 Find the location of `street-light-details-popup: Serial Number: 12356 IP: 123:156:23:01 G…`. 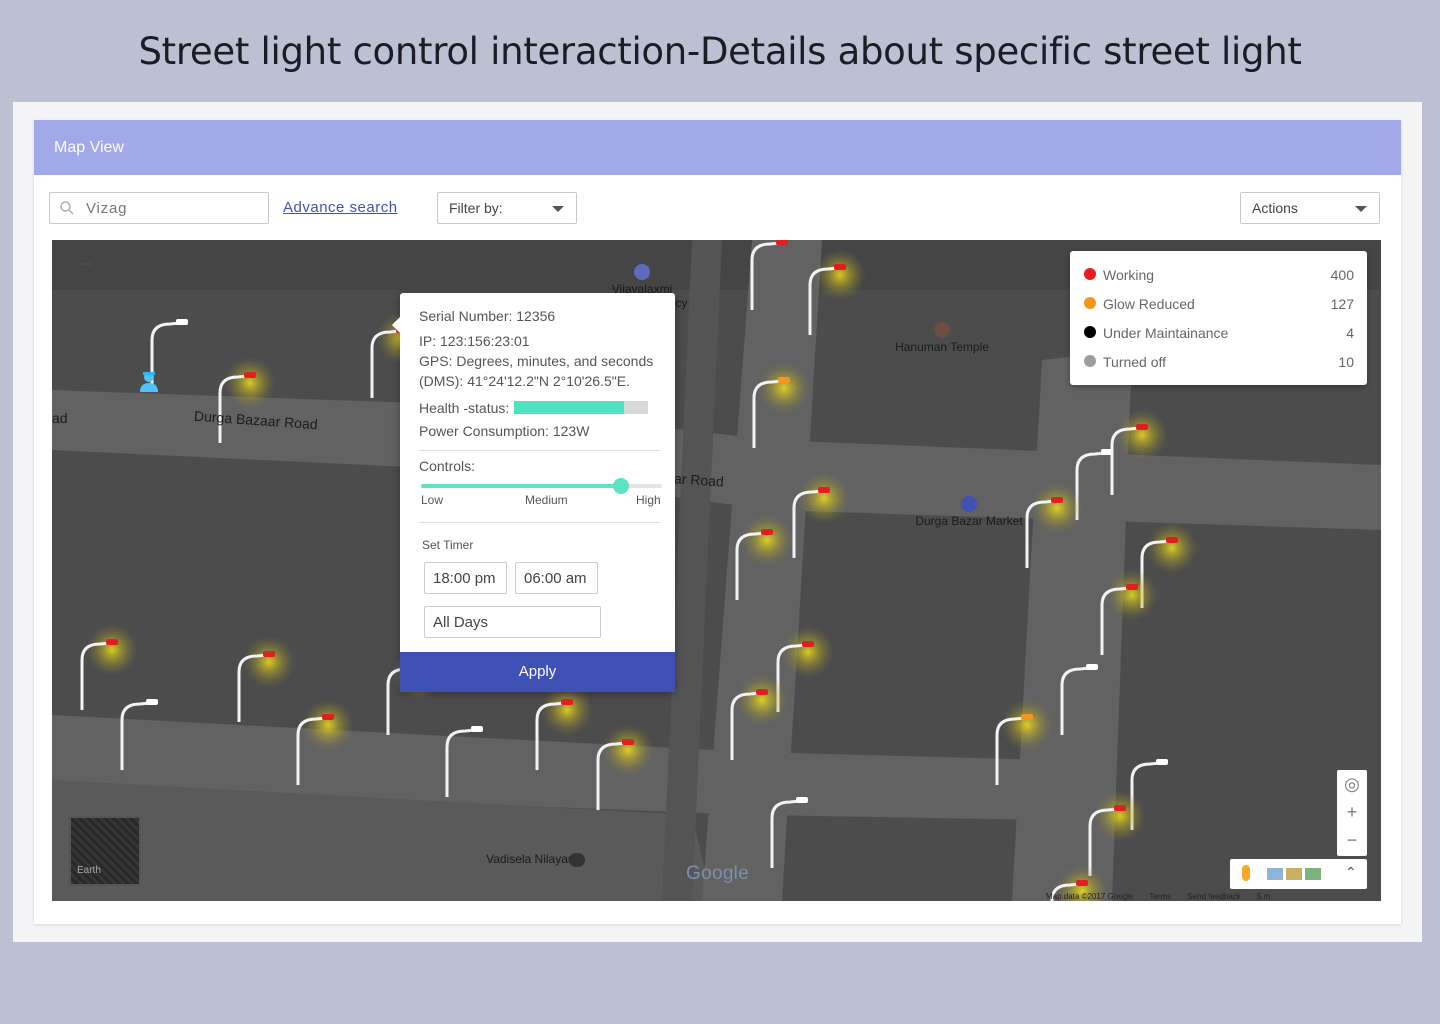

street-light-details-popup: Serial Number: 12356 IP: 123:156:23:01 G… is located at coordinates (533, 492).